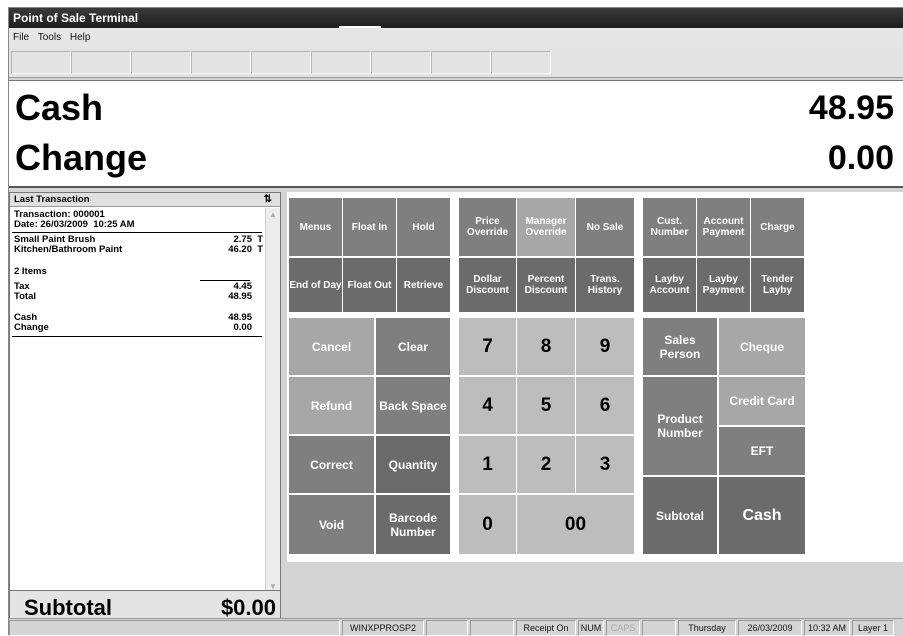 The height and width of the screenshot is (636, 903). Describe the element at coordinates (546, 405) in the screenshot. I see `key-5: 5` at that location.